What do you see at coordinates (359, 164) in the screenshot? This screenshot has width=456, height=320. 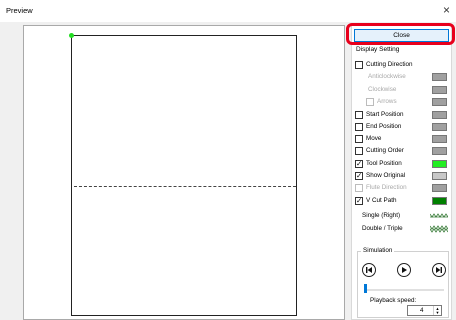 I see `tool-position-checkbox` at bounding box center [359, 164].